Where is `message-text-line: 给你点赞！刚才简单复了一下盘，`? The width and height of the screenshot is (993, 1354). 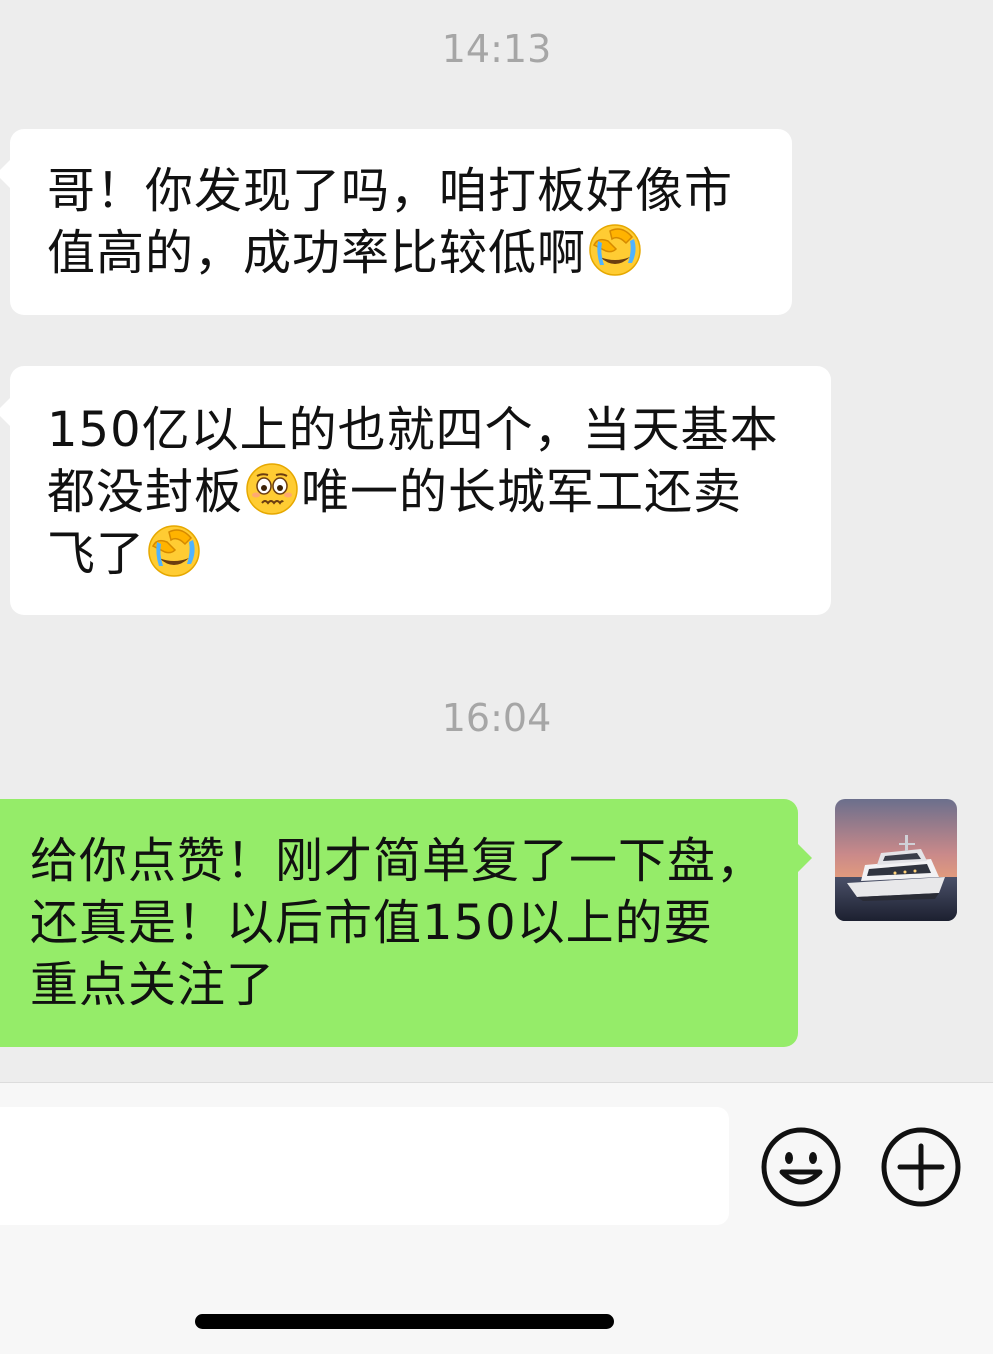
message-text-line: 给你点赞！刚才简单复了一下盘， is located at coordinates (398, 861).